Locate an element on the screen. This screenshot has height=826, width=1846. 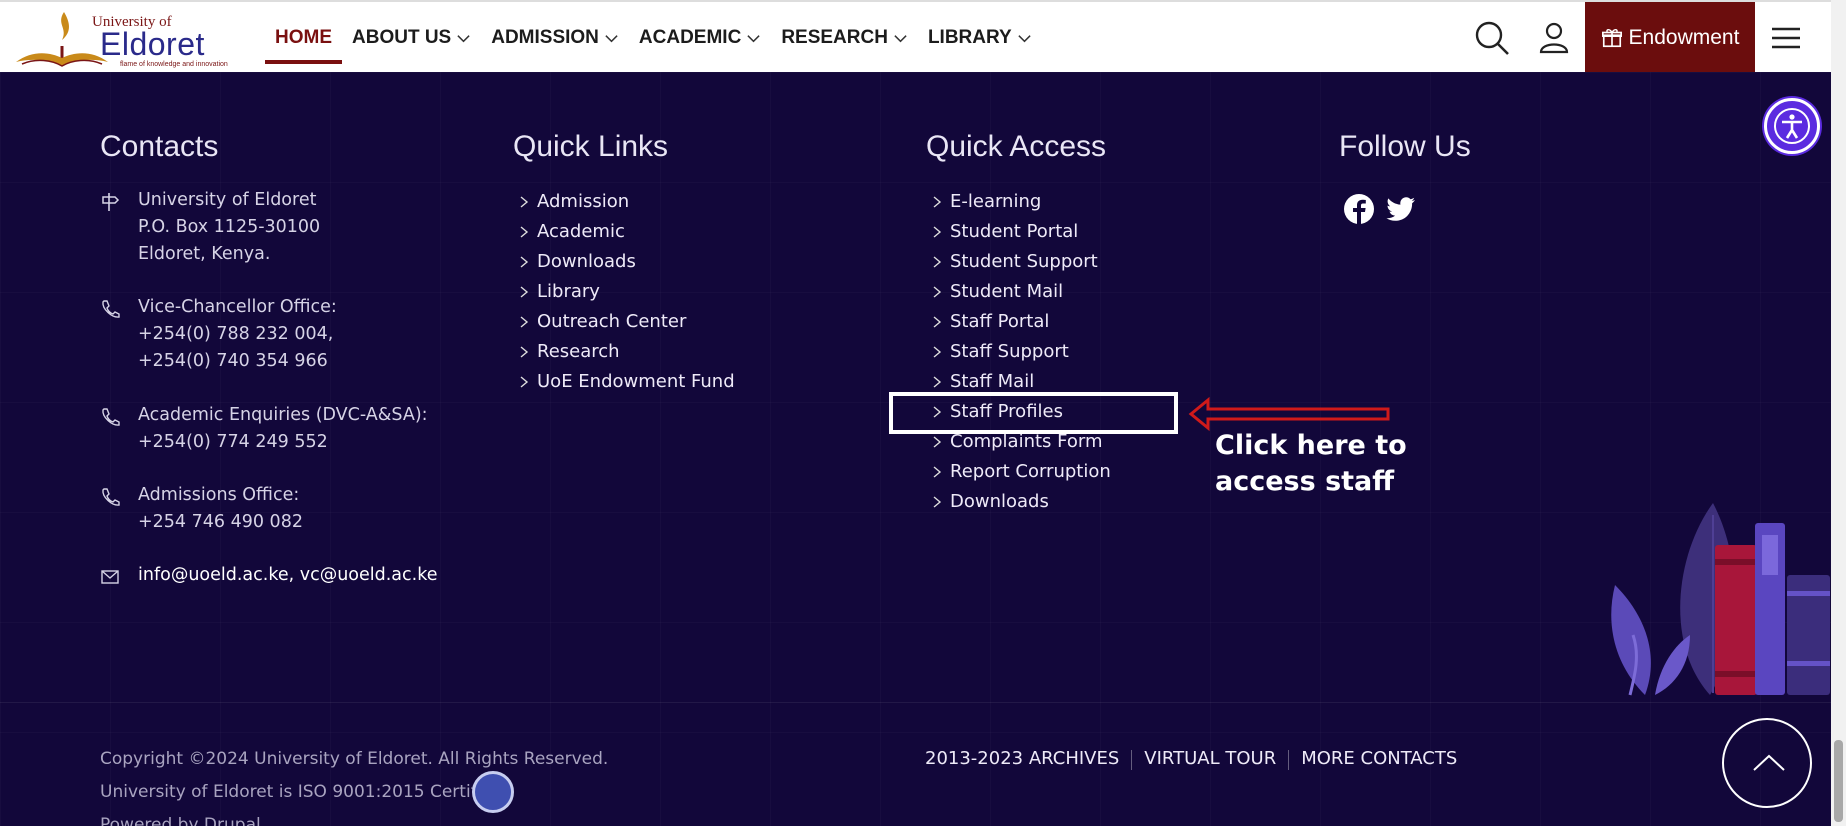
search-icon is located at coordinates (1492, 38).